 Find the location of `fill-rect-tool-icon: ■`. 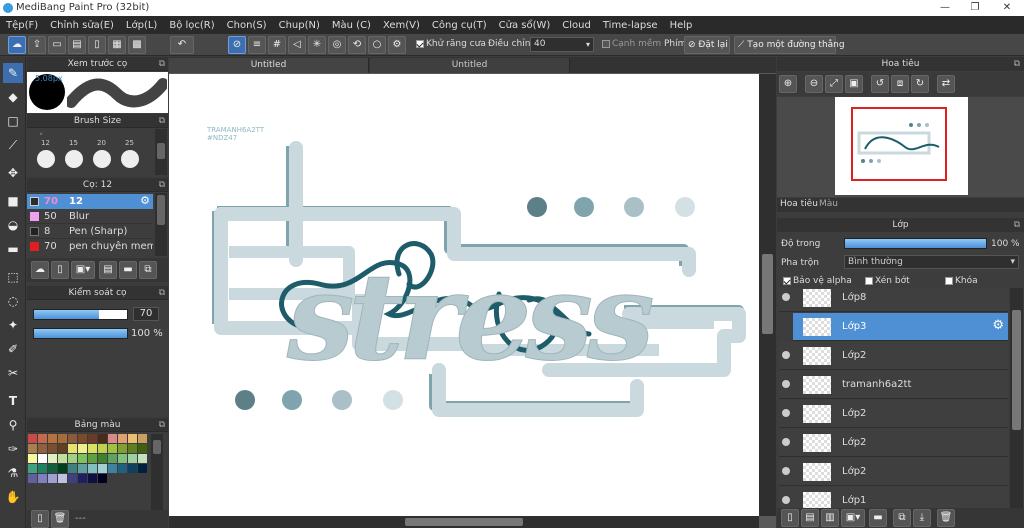

fill-rect-tool-icon: ■ is located at coordinates (13, 201).